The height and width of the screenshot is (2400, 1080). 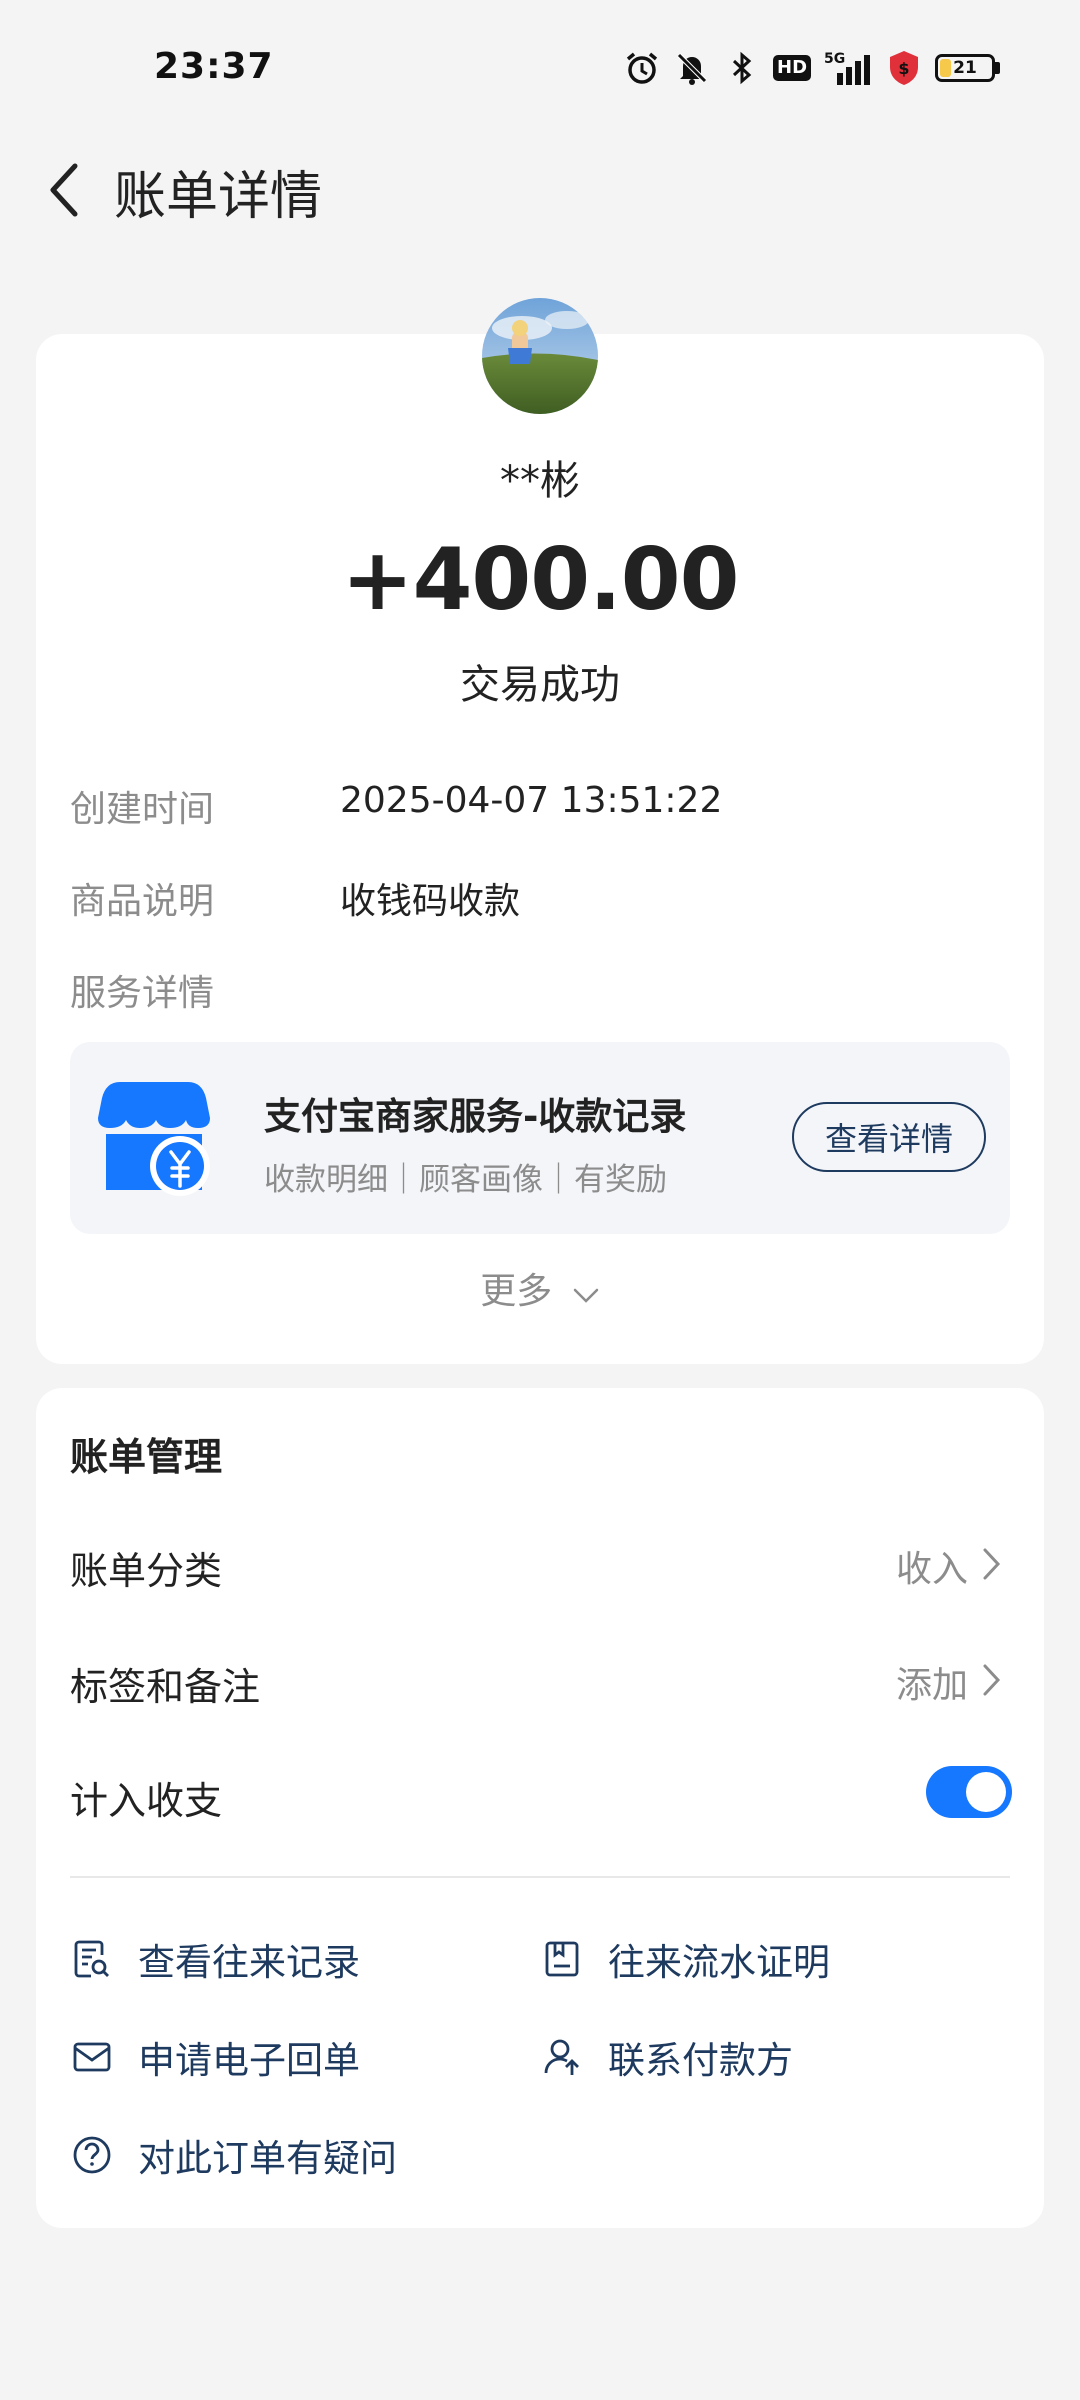 What do you see at coordinates (932, 1566) in the screenshot?
I see `bill-category-value: 收入` at bounding box center [932, 1566].